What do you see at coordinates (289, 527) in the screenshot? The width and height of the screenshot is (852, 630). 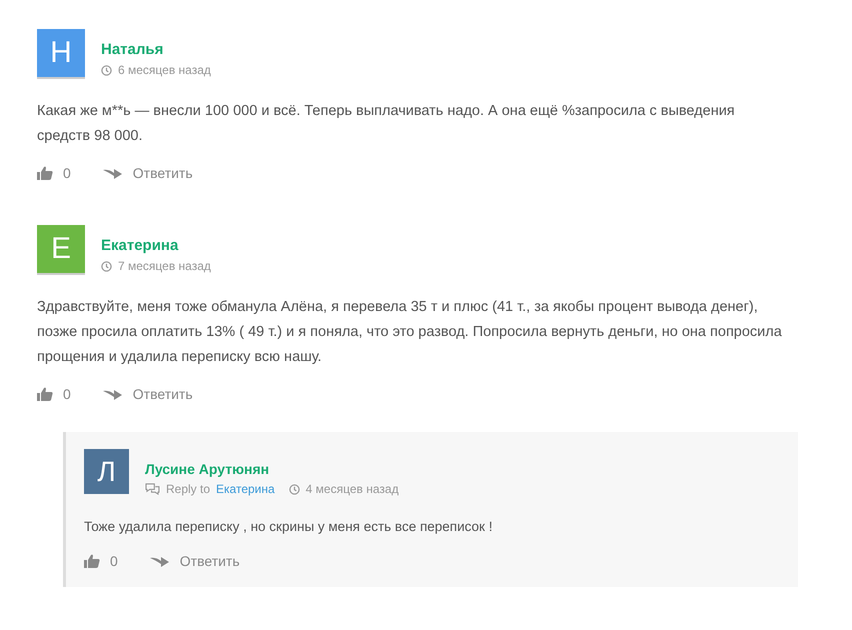 I see `comment-text: Тоже удалила переписку , но скрины у меня есть все переписок !` at bounding box center [289, 527].